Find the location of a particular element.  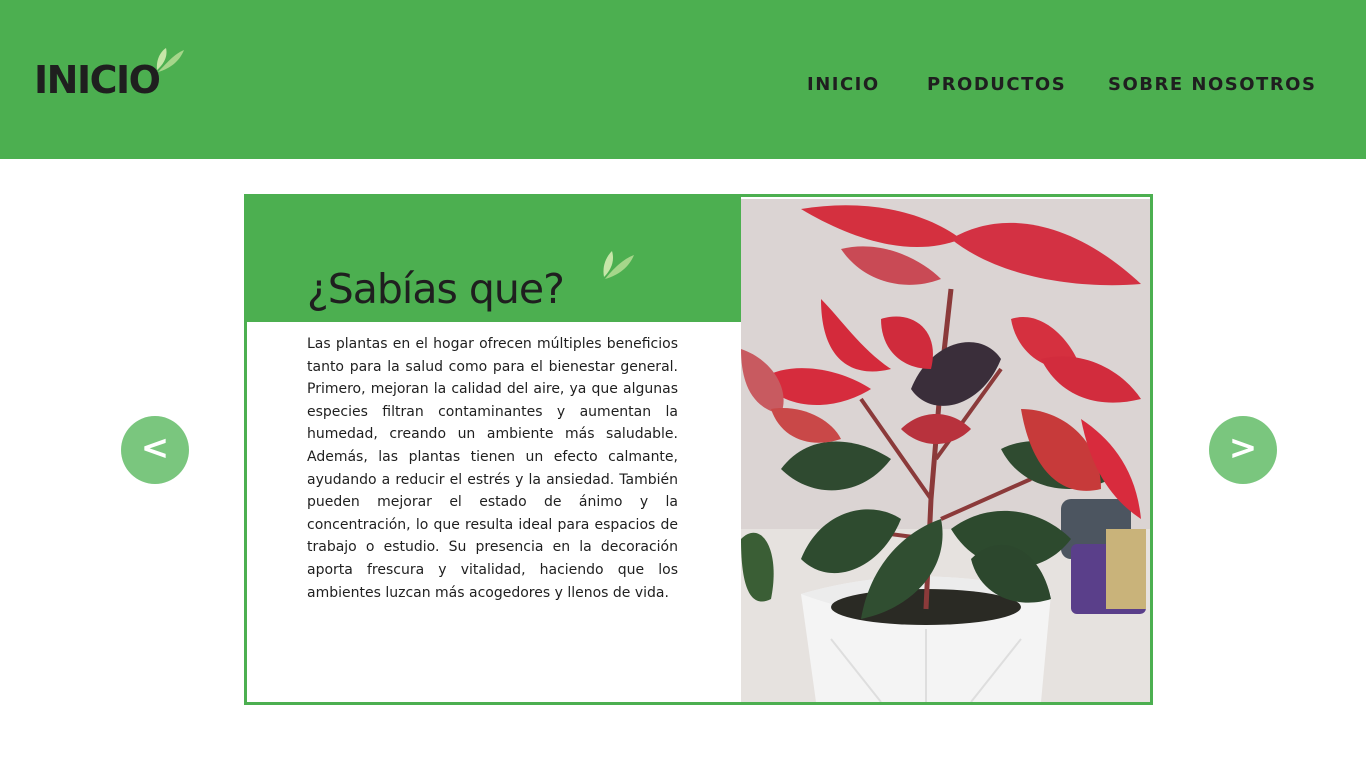

logo-text: INICIO is located at coordinates (97, 80).